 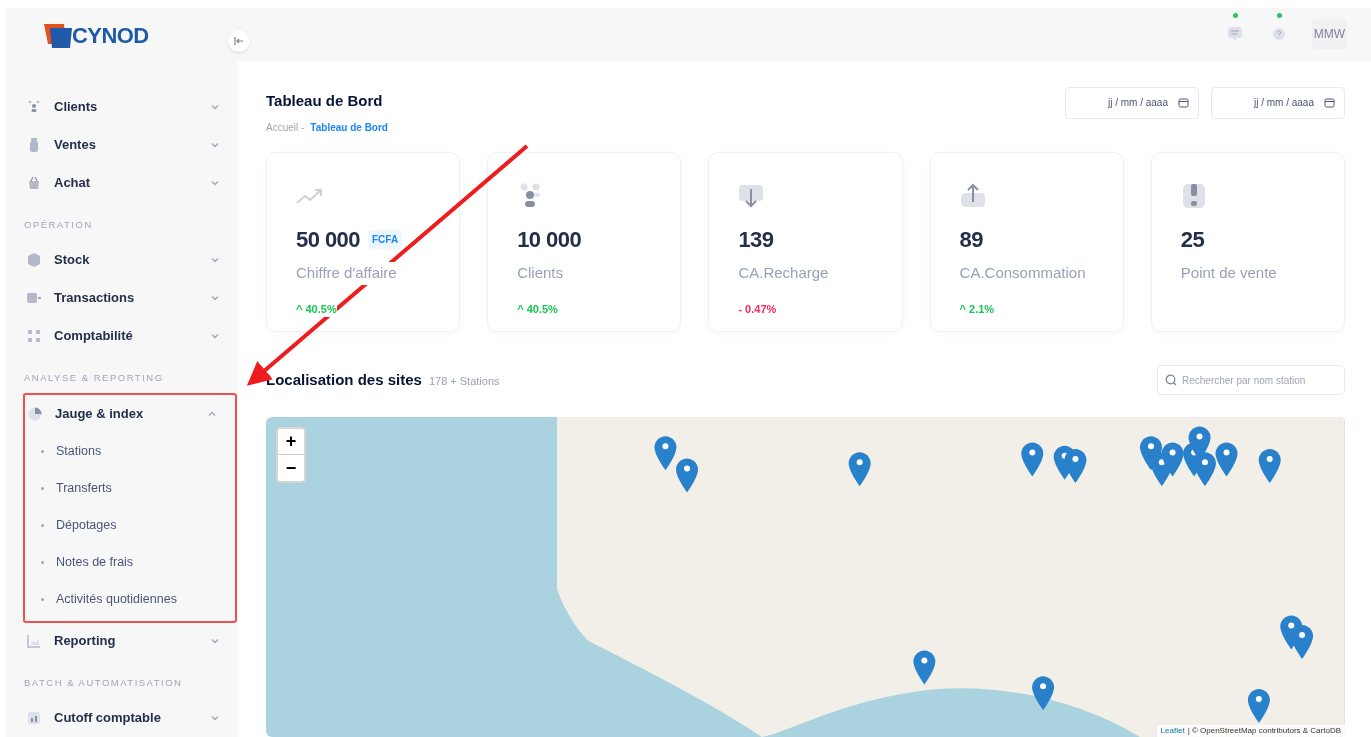 I want to click on grid-icon, so click(x=34, y=336).